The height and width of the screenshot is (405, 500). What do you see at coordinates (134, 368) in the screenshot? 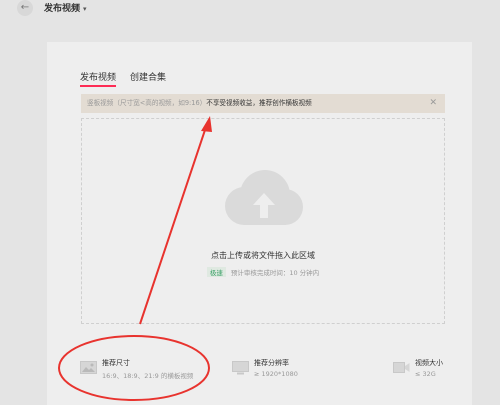
I see `annotation-circle` at bounding box center [134, 368].